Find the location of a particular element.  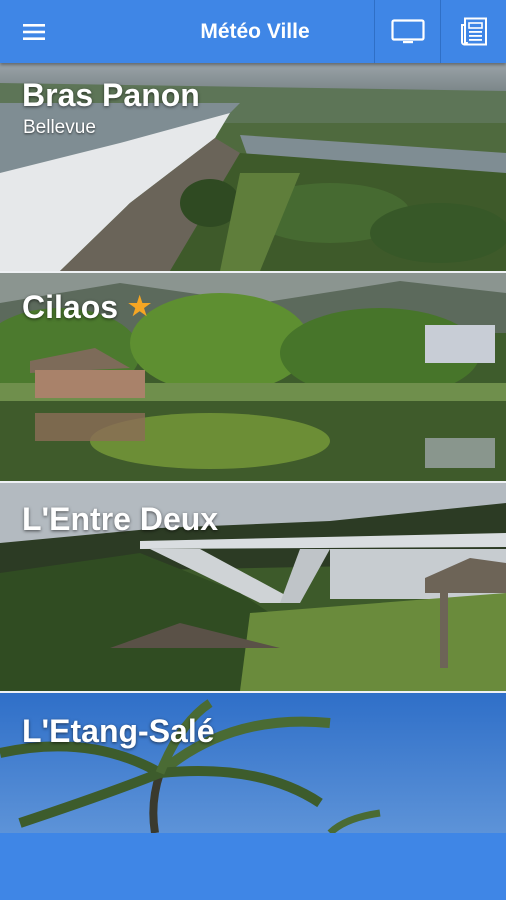

tv-icon is located at coordinates (408, 30).